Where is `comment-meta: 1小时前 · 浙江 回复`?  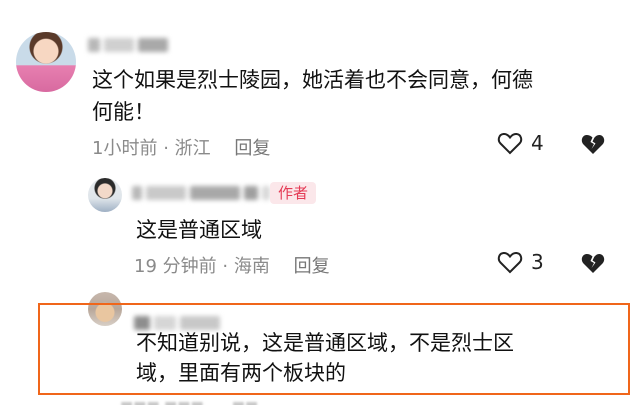
comment-meta: 1小时前 · 浙江 回复 is located at coordinates (181, 148).